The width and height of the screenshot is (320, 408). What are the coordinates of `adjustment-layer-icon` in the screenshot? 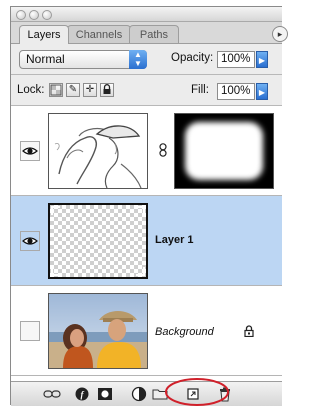 It's located at (139, 394).